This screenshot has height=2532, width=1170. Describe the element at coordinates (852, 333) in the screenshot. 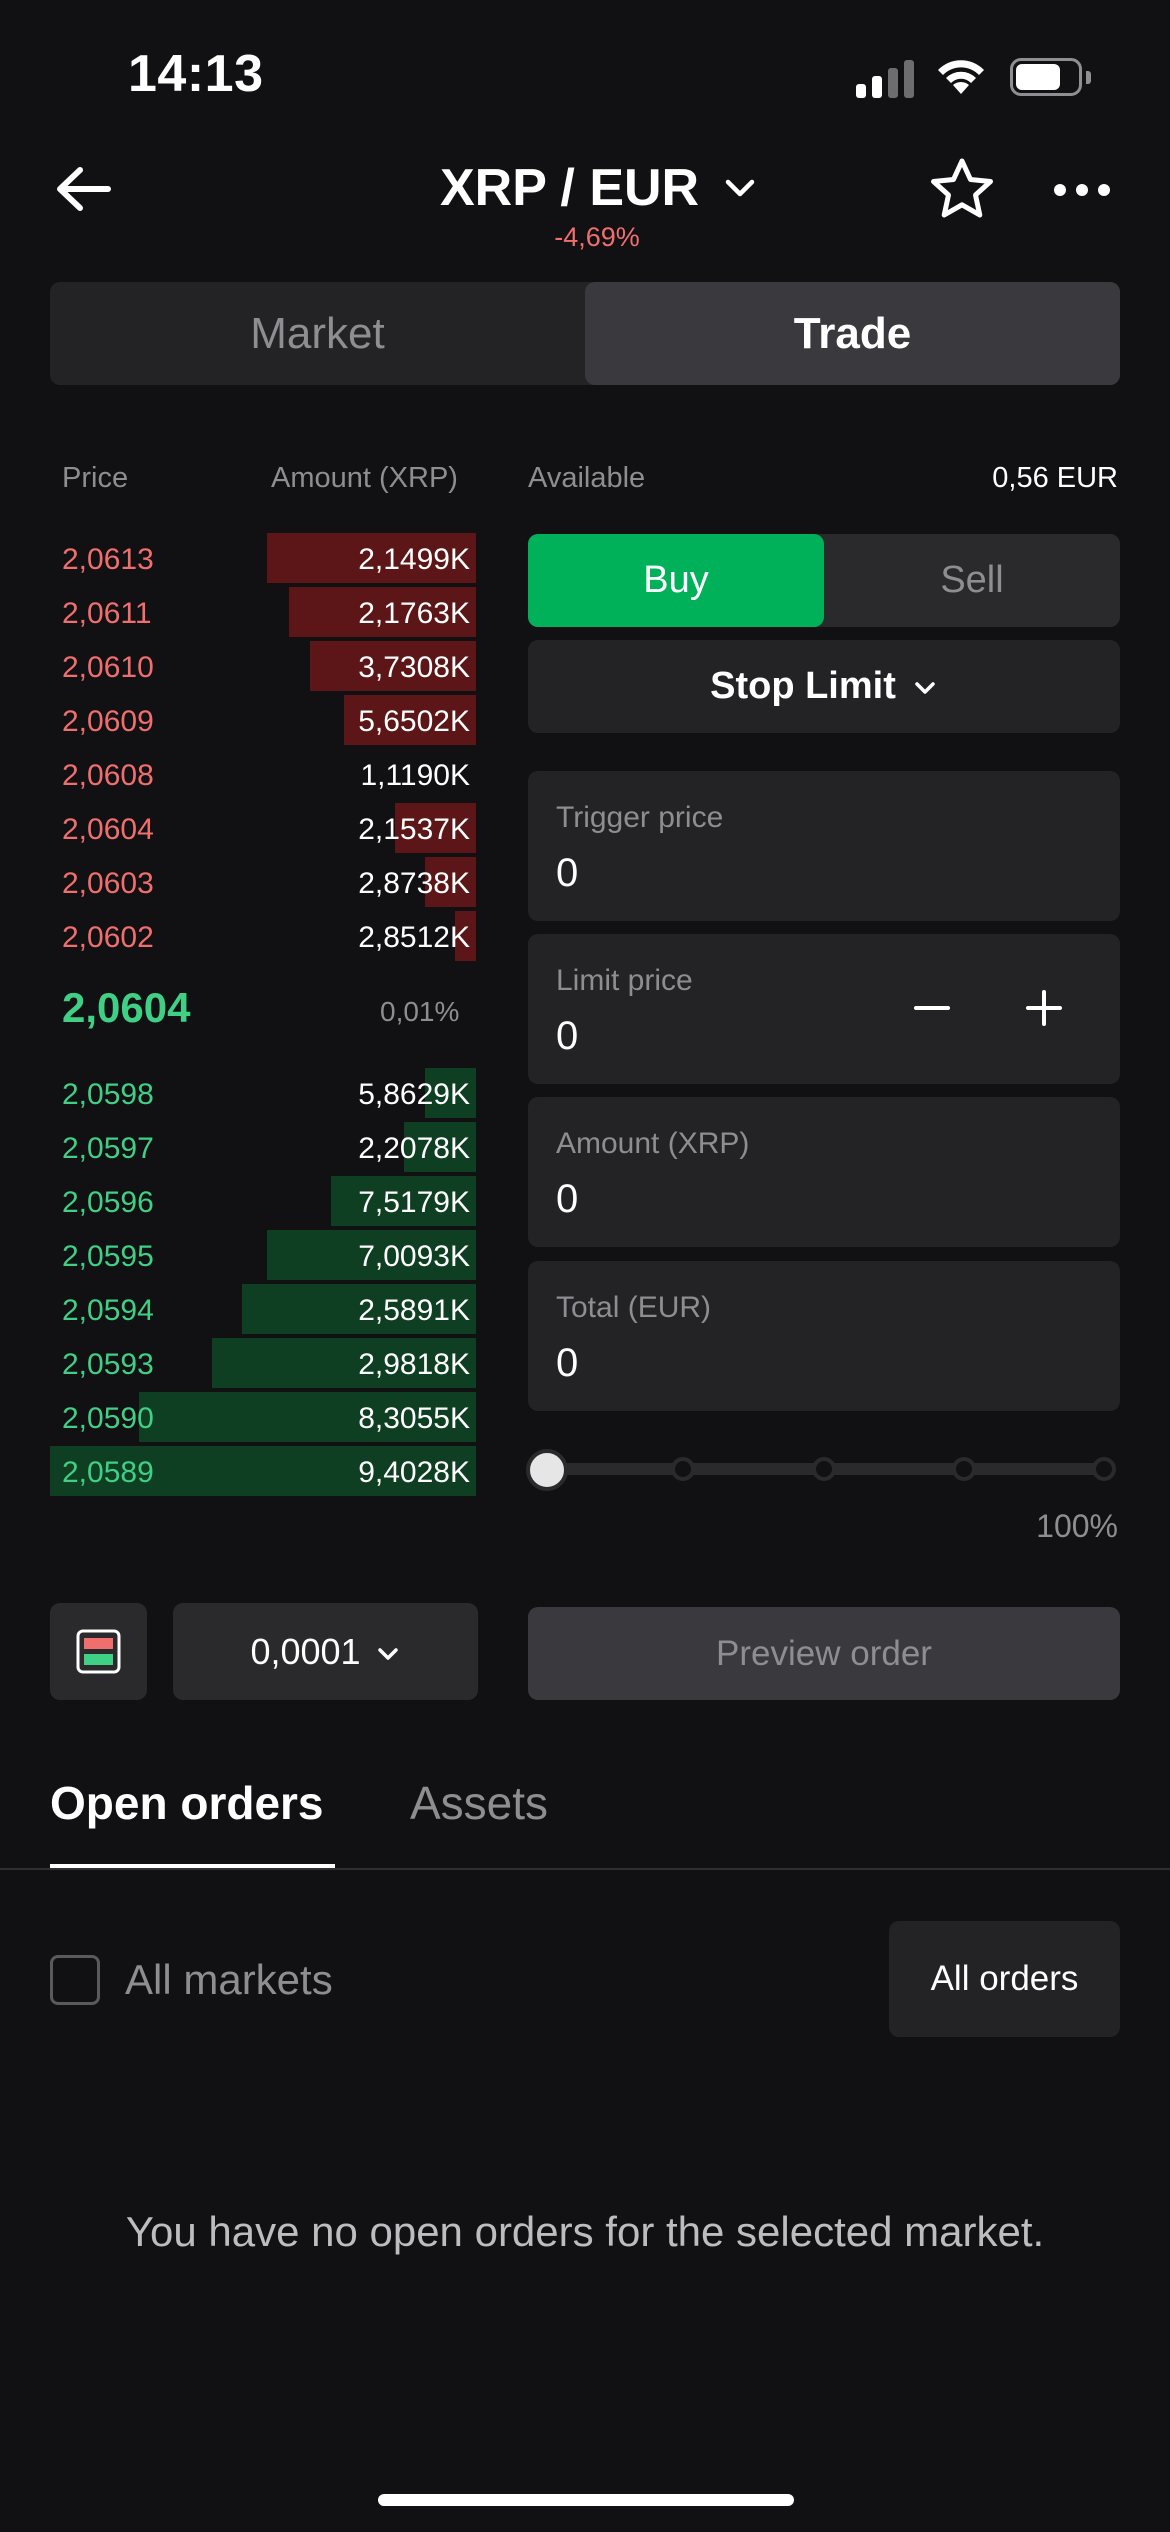

I see `tab-trade: Trade` at that location.